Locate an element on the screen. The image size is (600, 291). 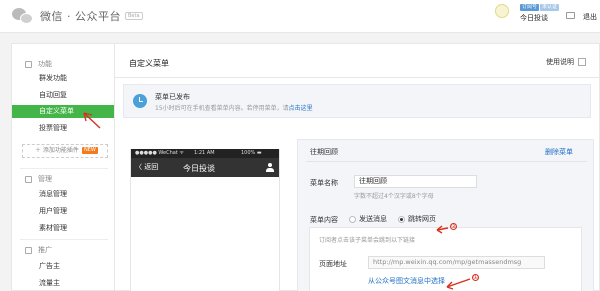
sidebar-item-users: 用户管理 is located at coordinates (63, 211).